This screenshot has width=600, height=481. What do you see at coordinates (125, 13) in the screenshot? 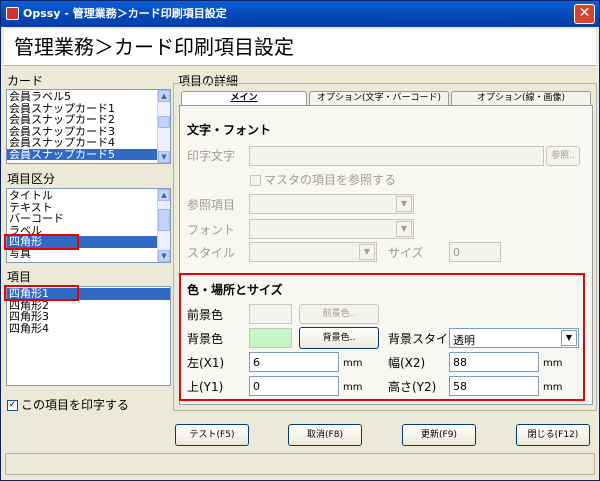
I see `window-title: Opssy - 管理業務＞カード印刷項目設定` at bounding box center [125, 13].